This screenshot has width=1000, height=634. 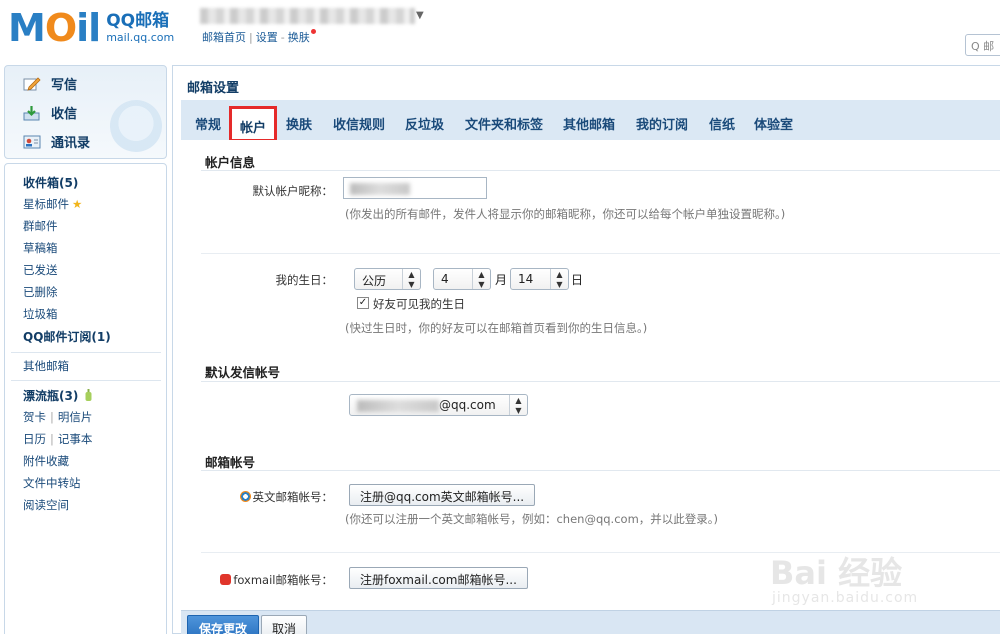 What do you see at coordinates (224, 37) in the screenshot?
I see `mailbox-home-link: 邮箱首页` at bounding box center [224, 37].